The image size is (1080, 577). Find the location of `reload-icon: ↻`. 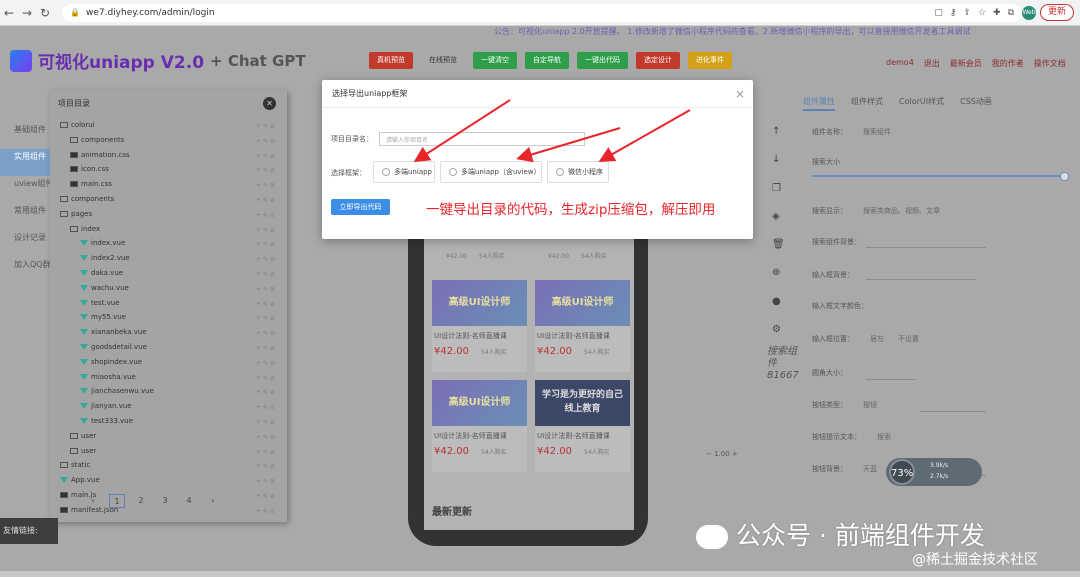

reload-icon: ↻ is located at coordinates (45, 13).